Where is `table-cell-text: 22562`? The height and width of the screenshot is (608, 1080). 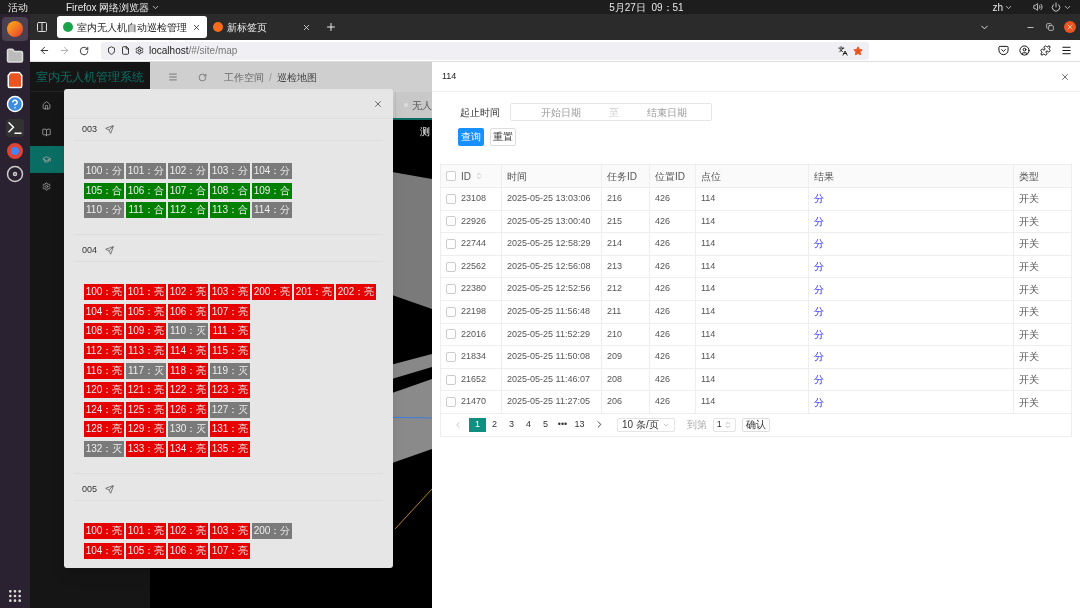 table-cell-text: 22562 is located at coordinates (474, 266).